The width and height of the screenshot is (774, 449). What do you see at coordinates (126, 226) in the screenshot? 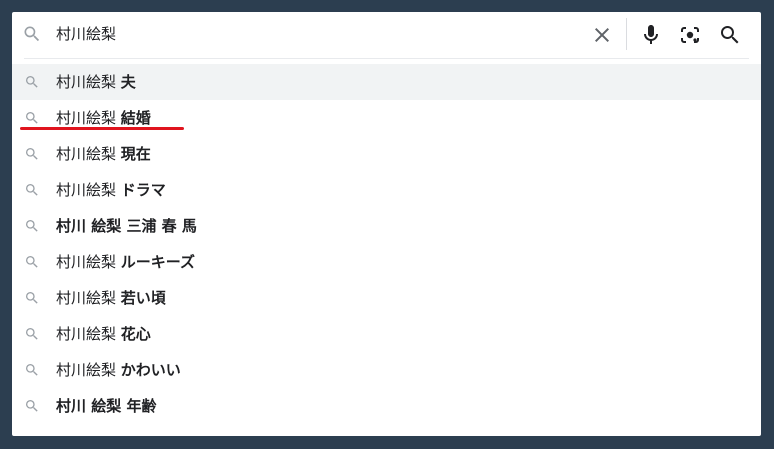
I see `suggestion-completion: 村川 絵梨 三浦 春 馬` at bounding box center [126, 226].